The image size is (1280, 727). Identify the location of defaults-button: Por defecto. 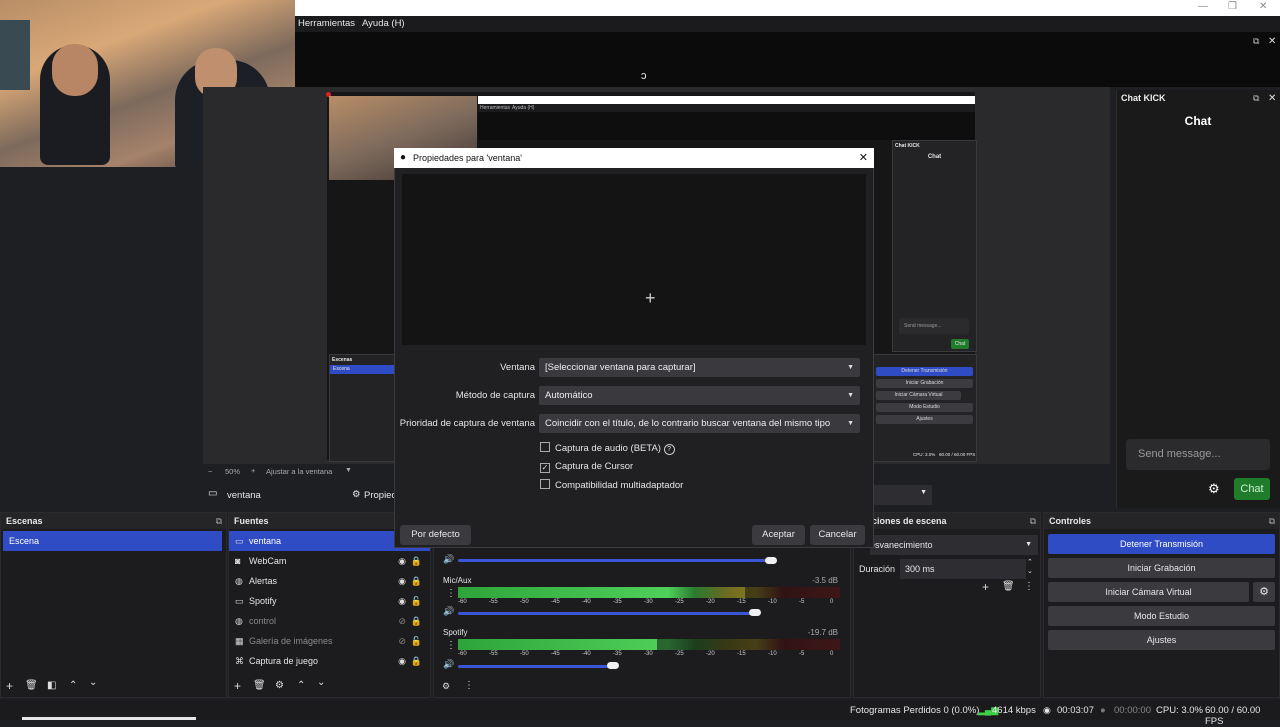
(435, 535).